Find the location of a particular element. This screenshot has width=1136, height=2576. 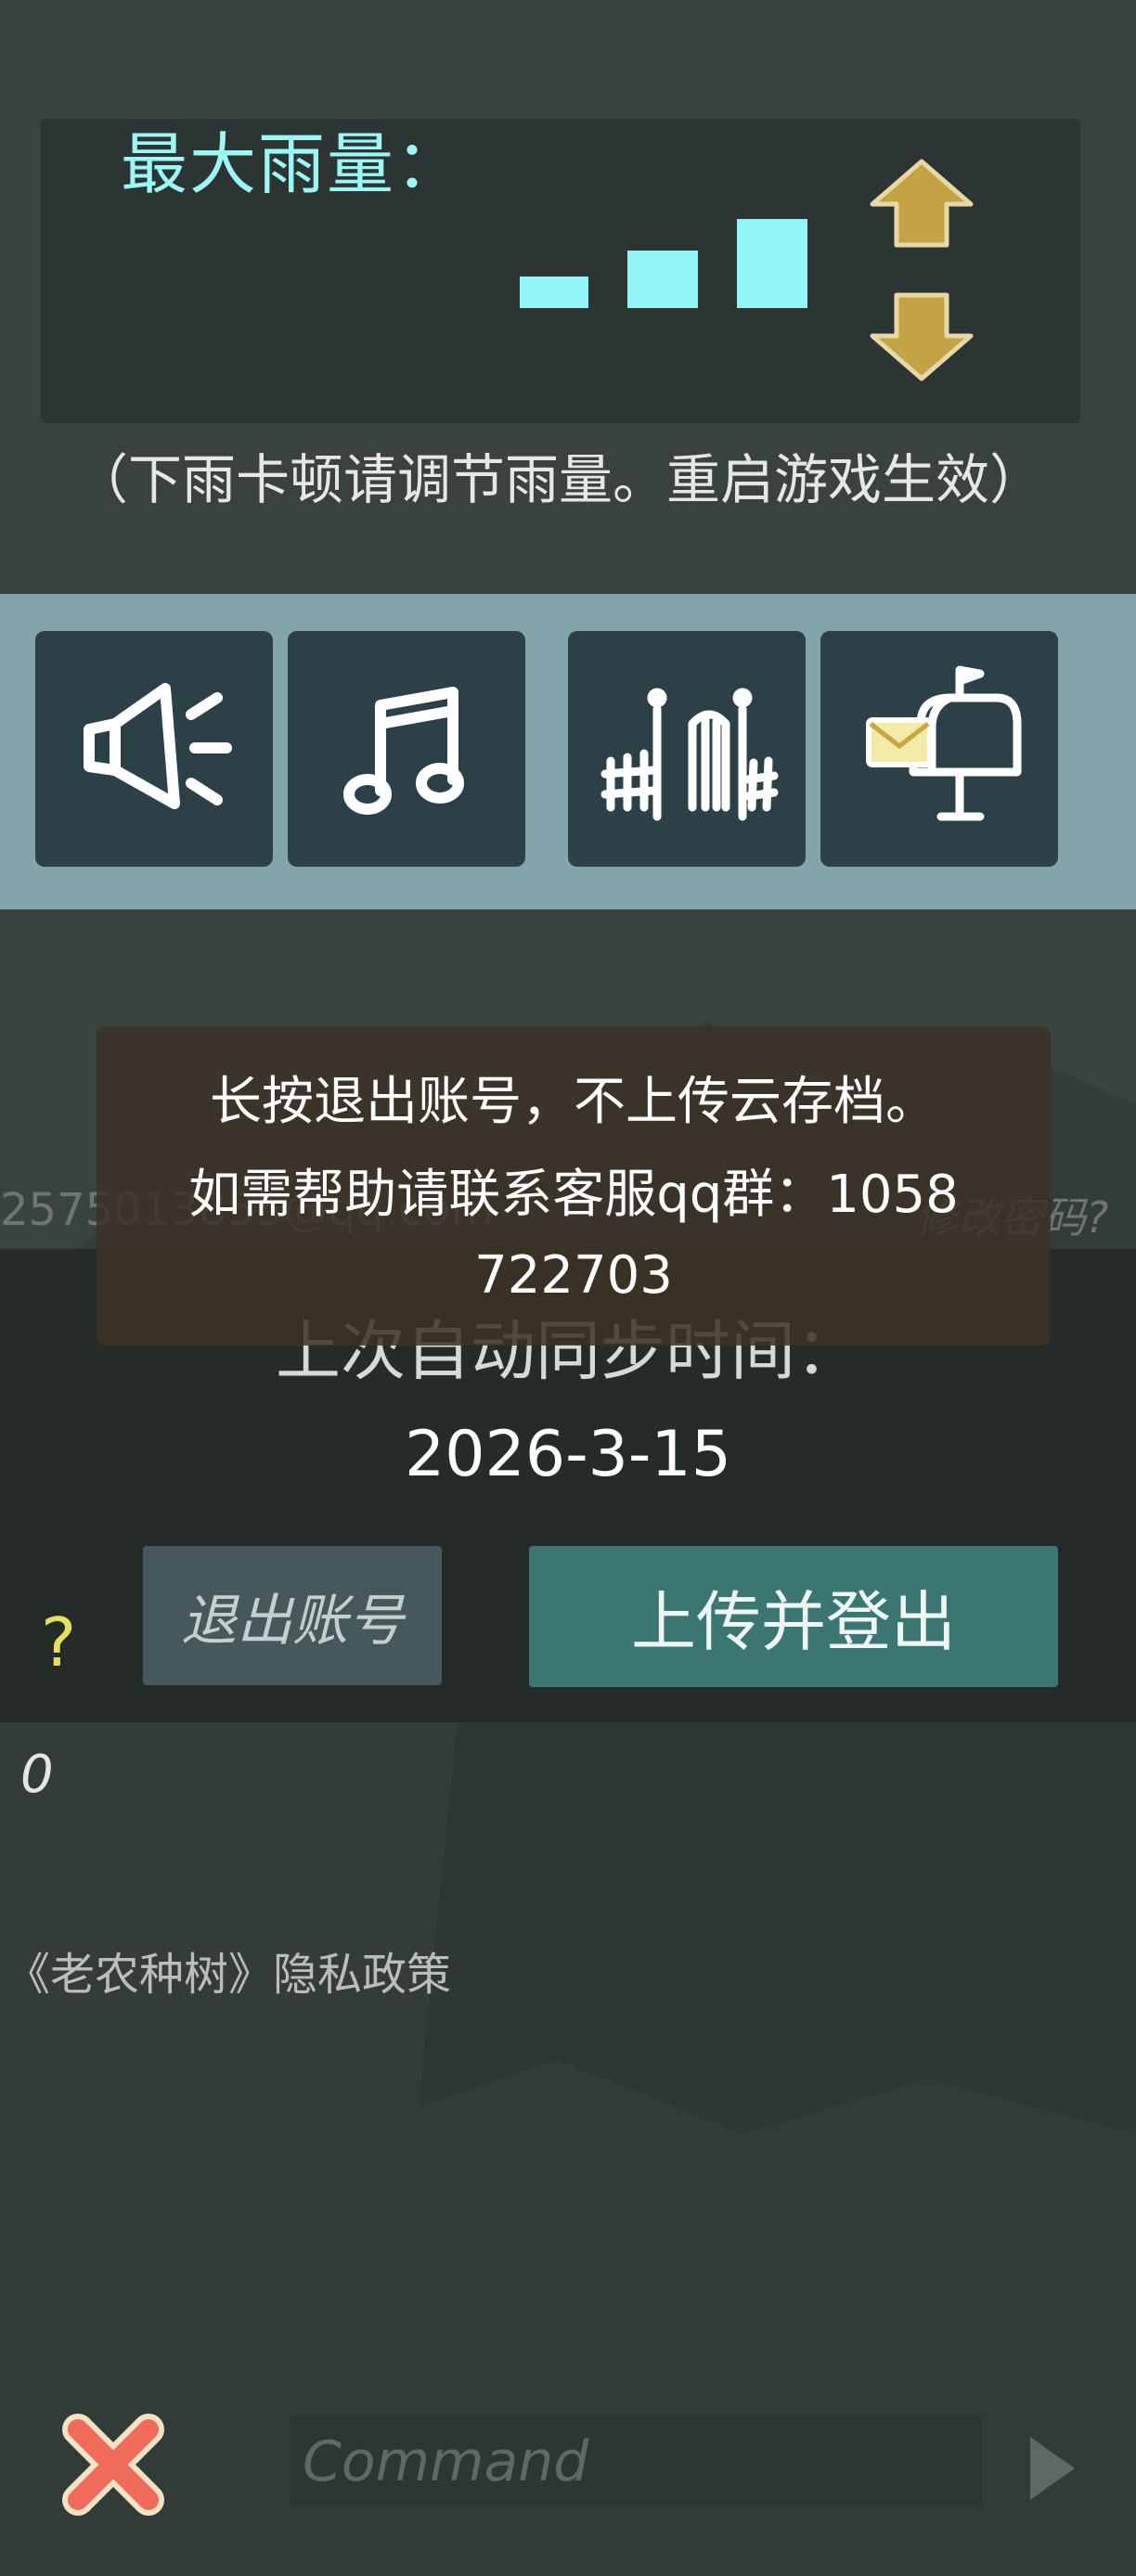

music-toggle-button is located at coordinates (406, 749).